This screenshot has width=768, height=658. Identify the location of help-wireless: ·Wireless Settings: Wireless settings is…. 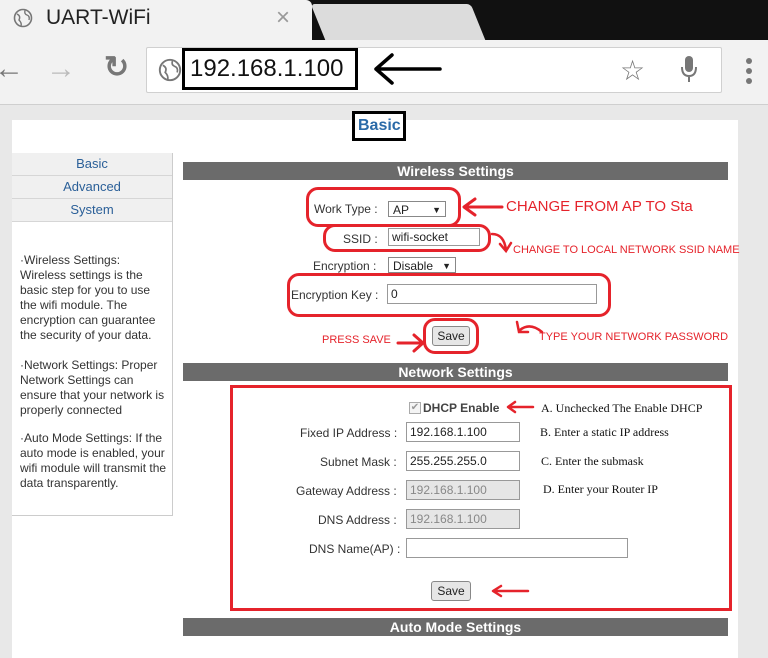
(88, 297).